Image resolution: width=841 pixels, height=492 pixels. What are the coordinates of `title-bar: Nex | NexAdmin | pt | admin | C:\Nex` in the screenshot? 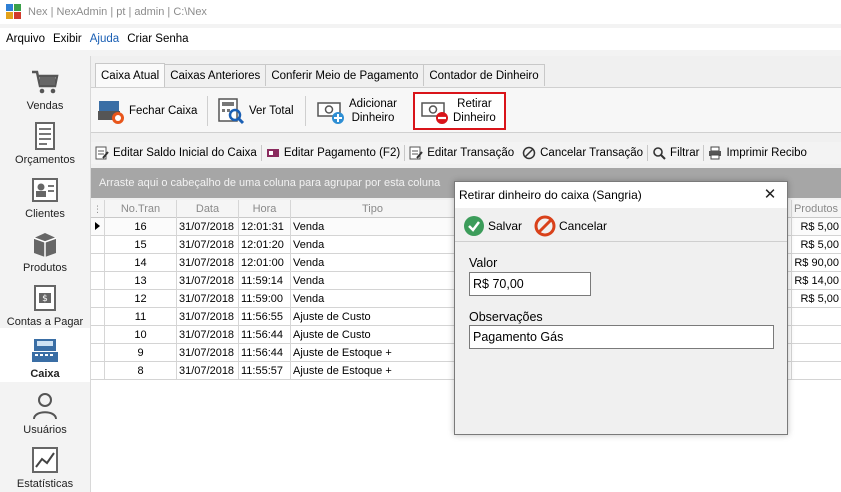 It's located at (420, 12).